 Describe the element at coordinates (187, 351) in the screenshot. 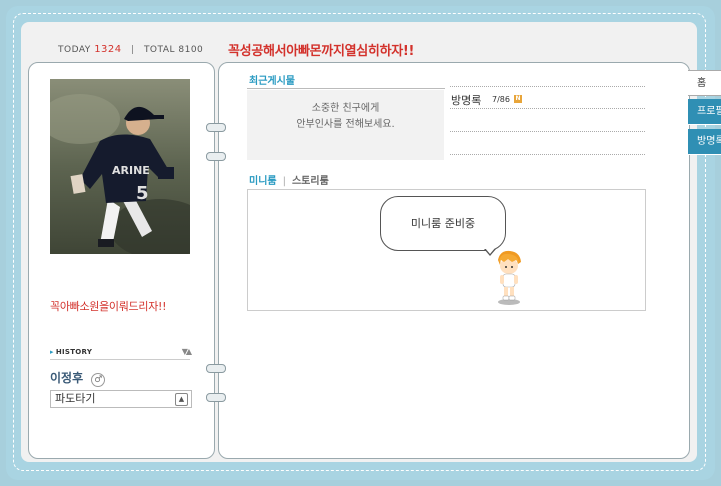

I see `history-toggle-icon: ▼▲` at that location.